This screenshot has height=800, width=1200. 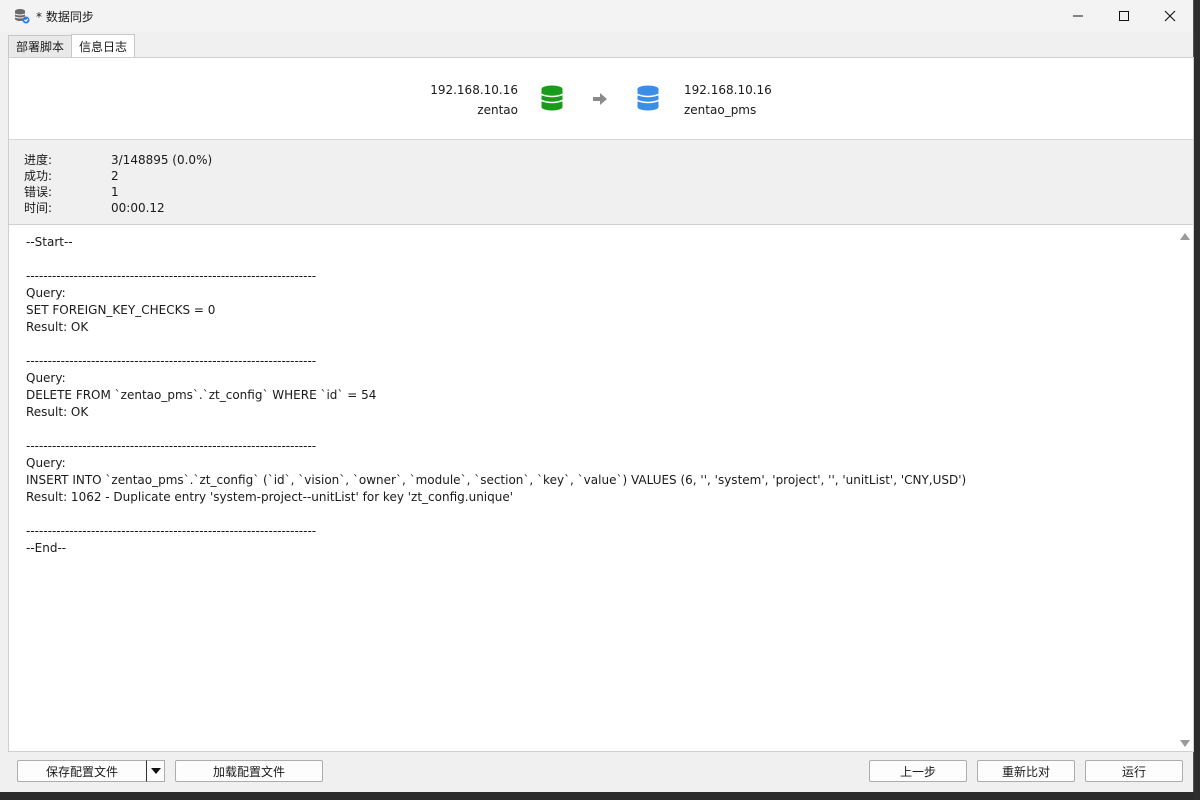 I want to click on target-database: zentao_pms, so click(x=720, y=110).